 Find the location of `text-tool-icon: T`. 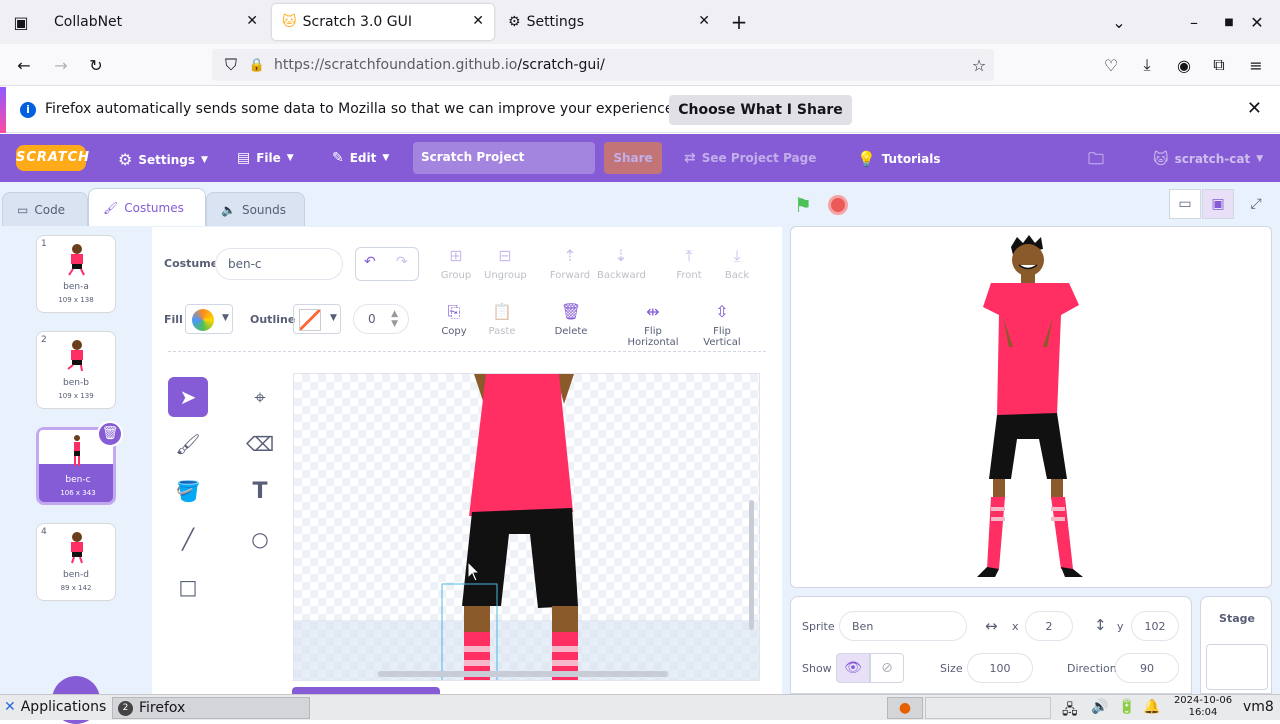

text-tool-icon: T is located at coordinates (260, 491).